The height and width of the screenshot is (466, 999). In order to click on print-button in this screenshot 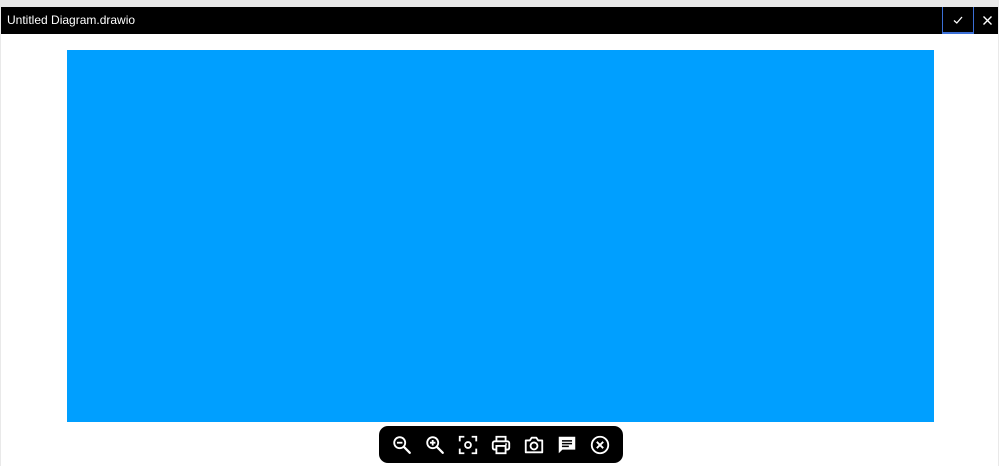, I will do `click(501, 445)`.